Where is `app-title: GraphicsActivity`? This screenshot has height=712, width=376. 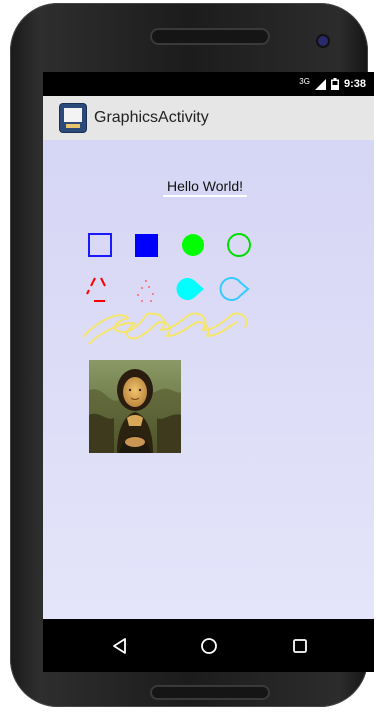
app-title: GraphicsActivity is located at coordinates (151, 117).